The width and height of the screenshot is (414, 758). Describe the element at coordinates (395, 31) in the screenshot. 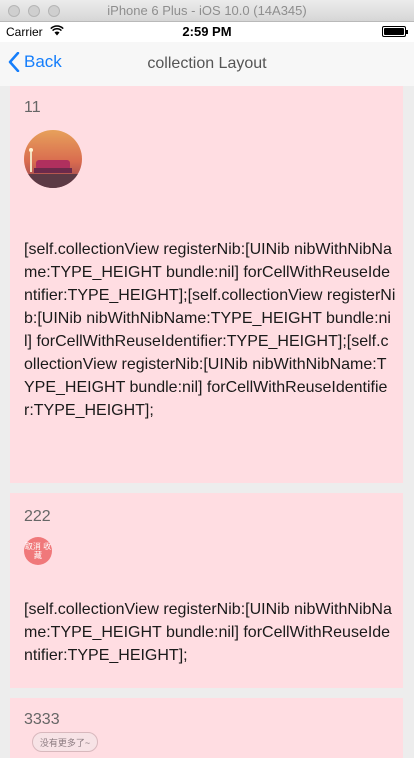

I see `battery-icon` at that location.